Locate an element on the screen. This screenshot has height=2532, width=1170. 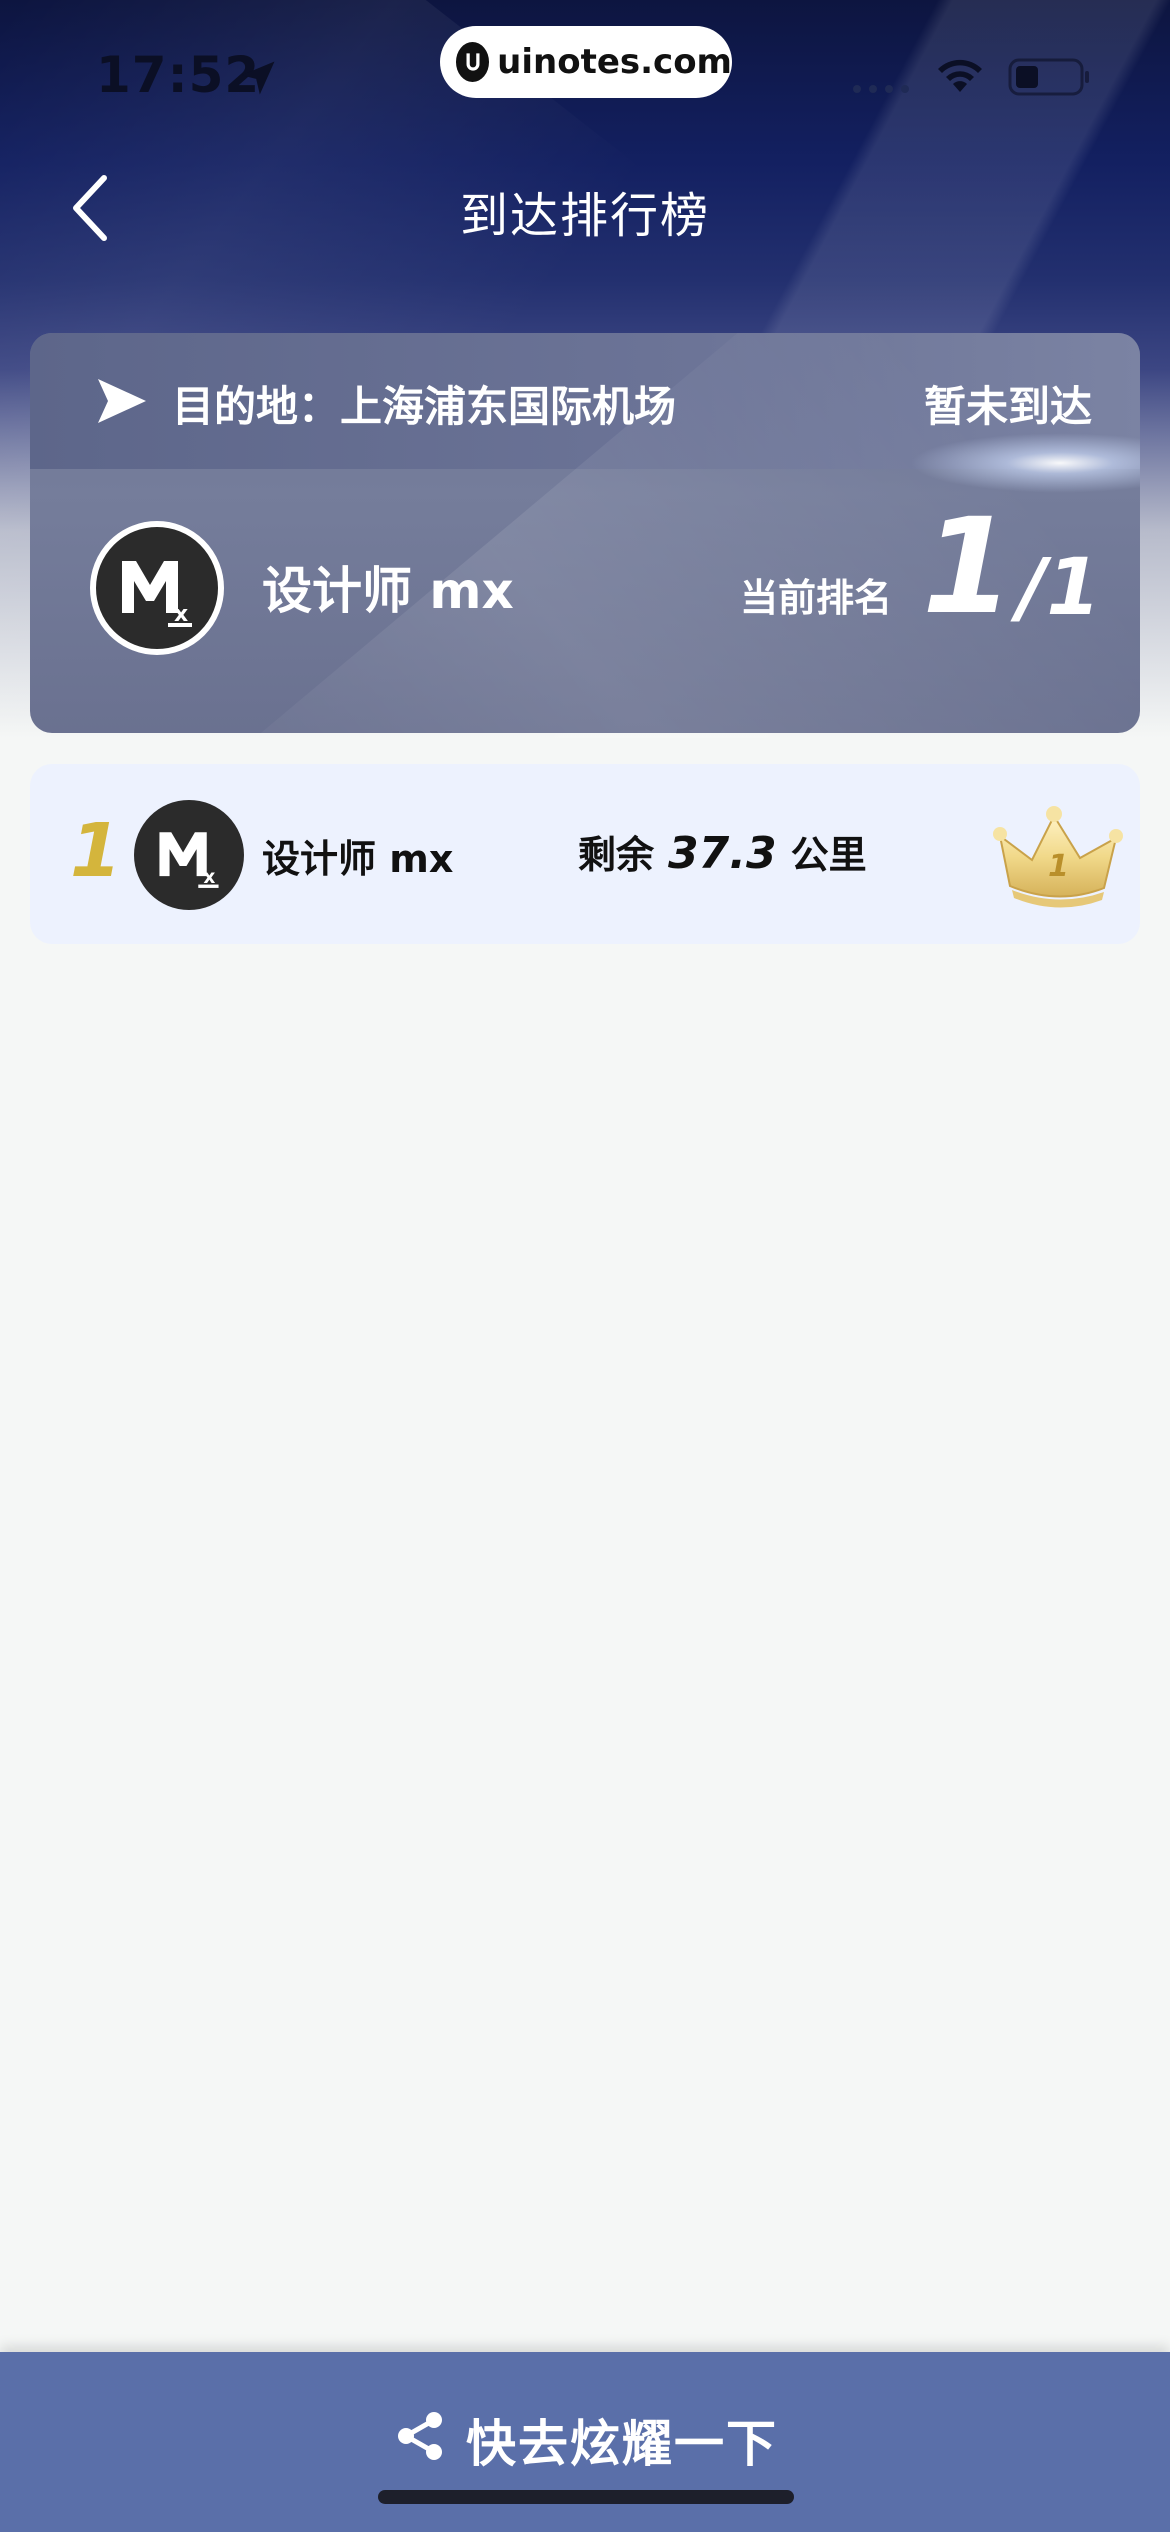
home-indicator is located at coordinates (586, 2497).